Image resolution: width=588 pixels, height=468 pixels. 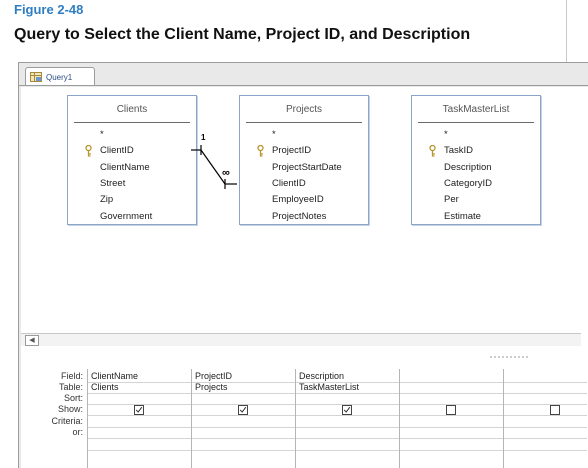 What do you see at coordinates (77, 432) in the screenshot?
I see `grid-row-label-or: or:` at bounding box center [77, 432].